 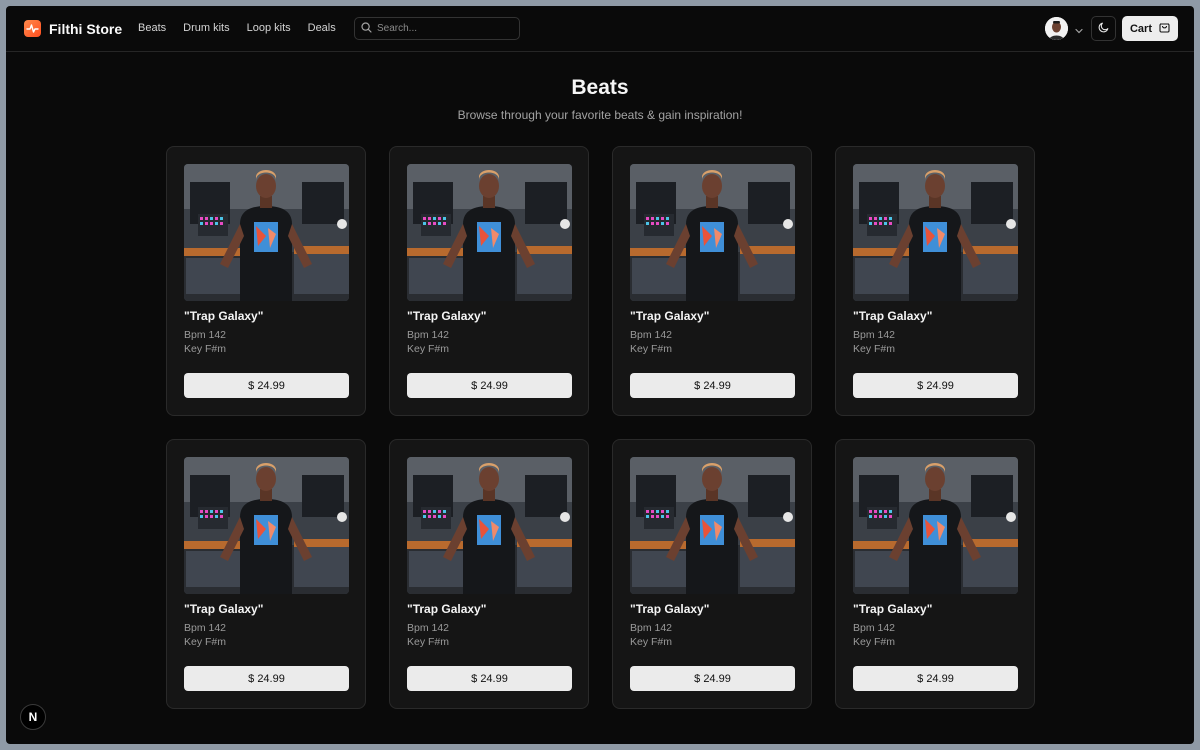 What do you see at coordinates (1140, 28) in the screenshot?
I see `cart-label: Cart` at bounding box center [1140, 28].